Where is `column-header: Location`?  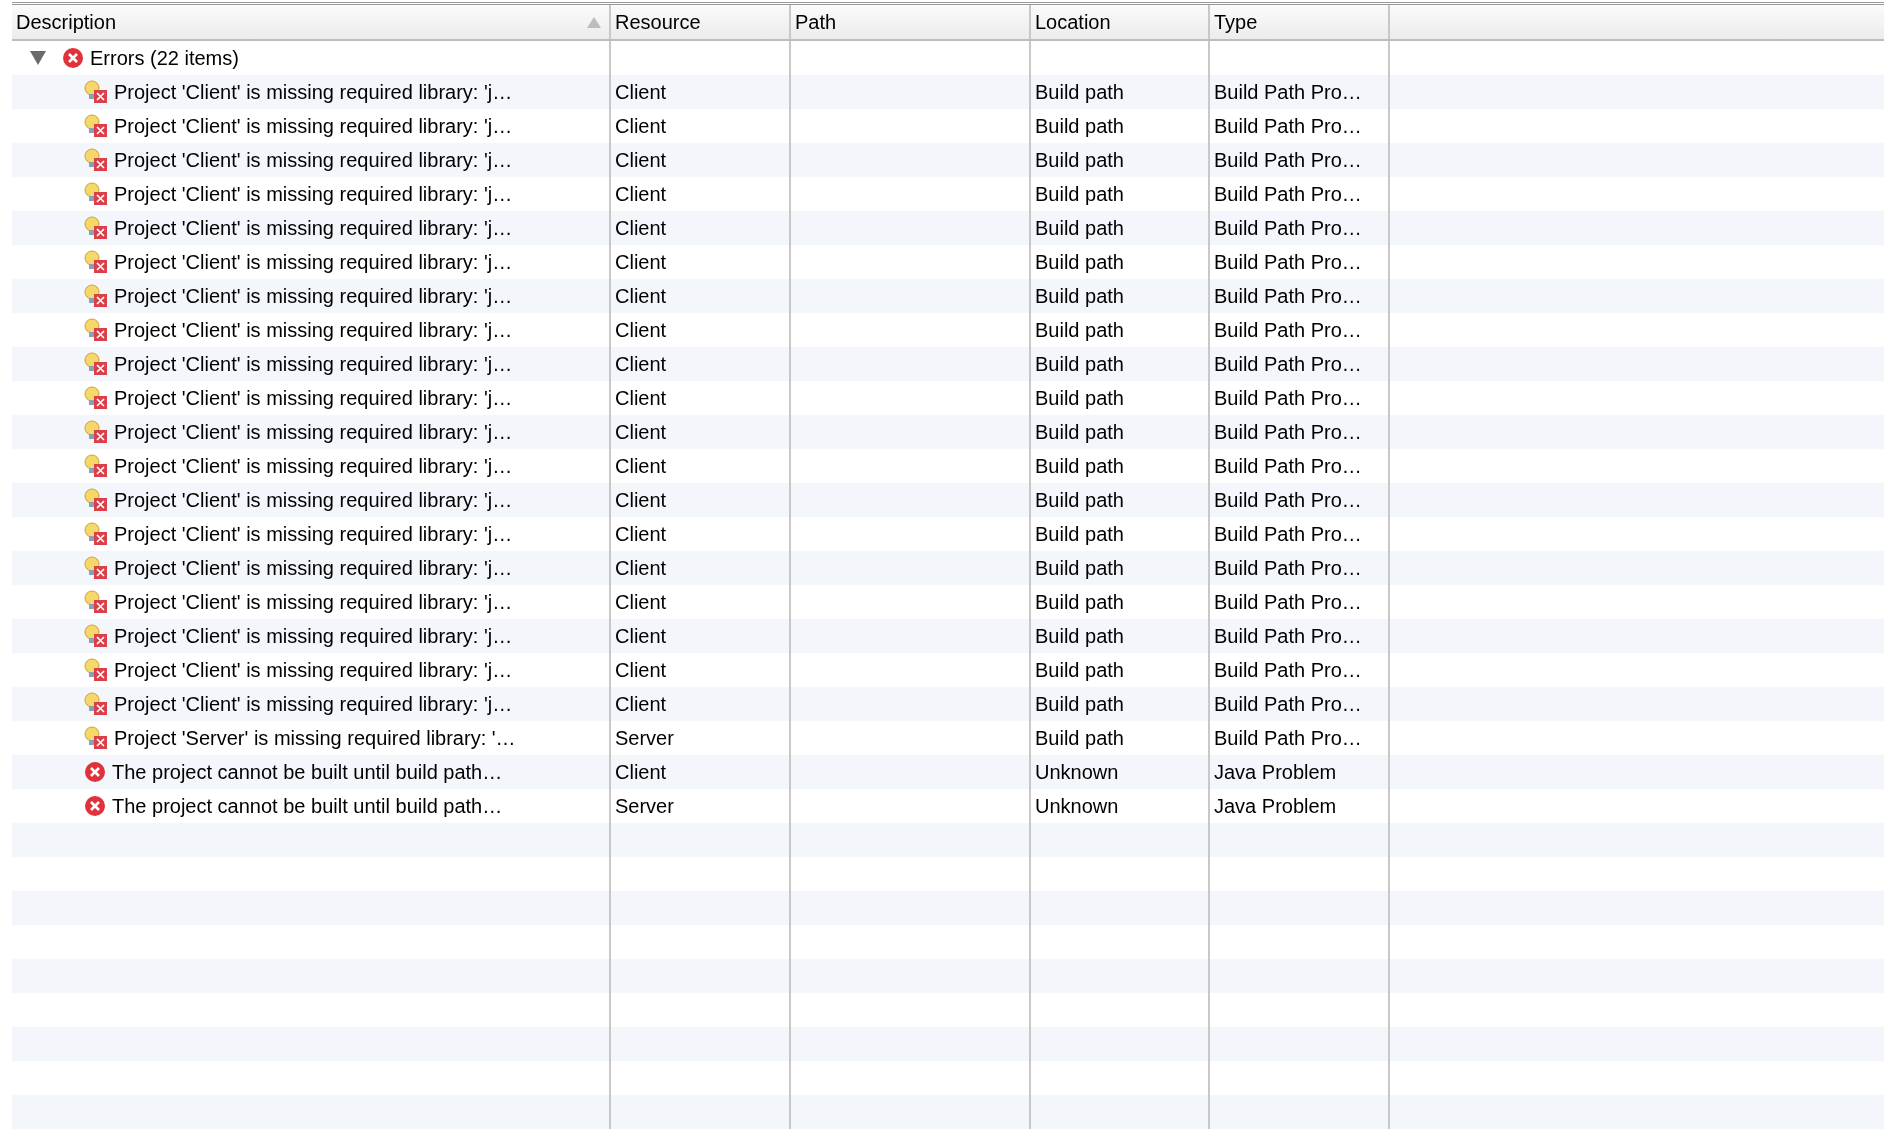
column-header: Location is located at coordinates (1120, 22).